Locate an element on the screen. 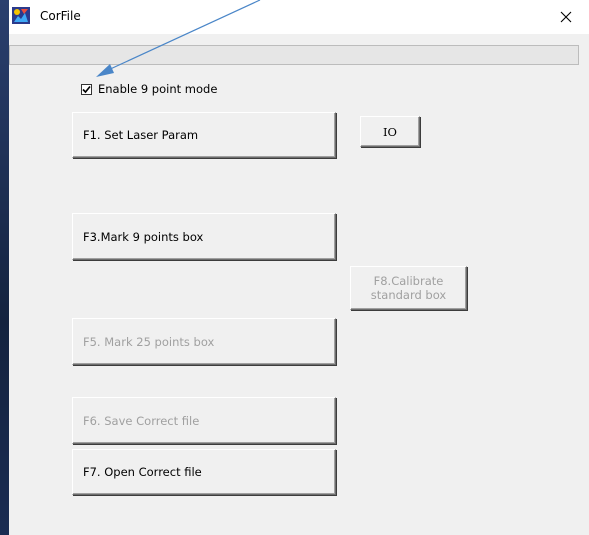  background-desktop-edge is located at coordinates (4, 267).